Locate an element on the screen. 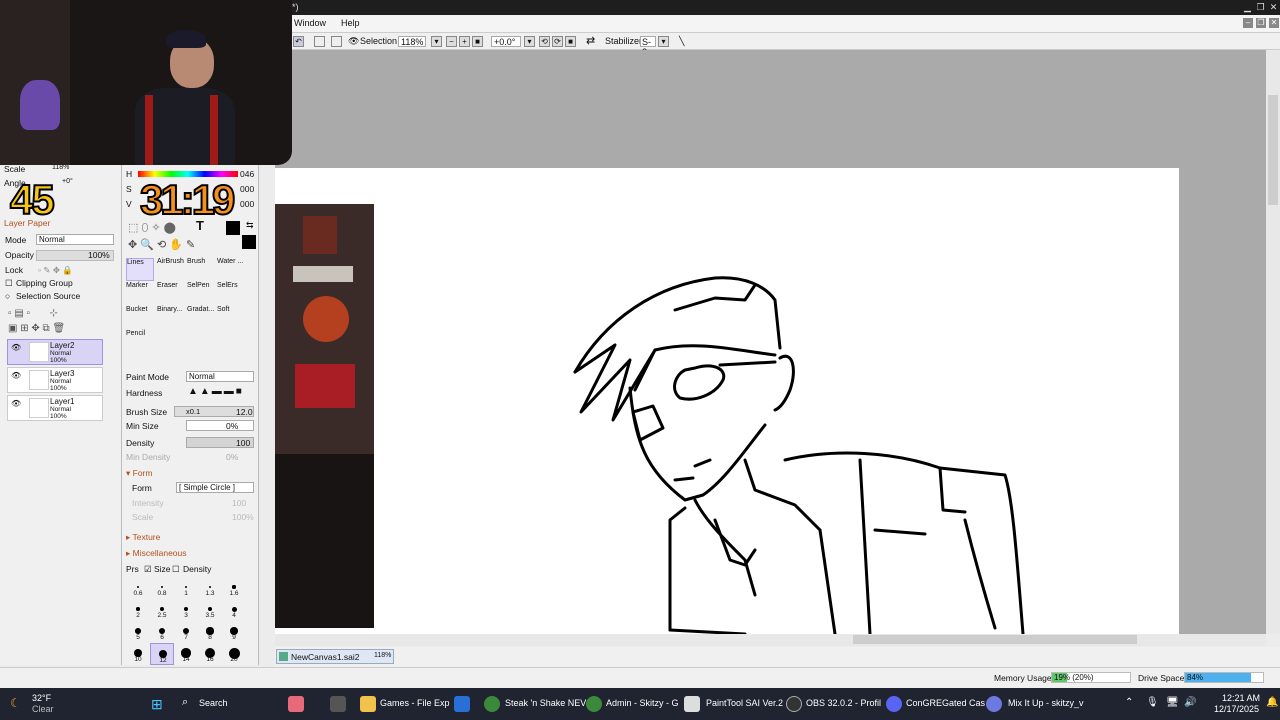 This screenshot has height=720, width=1280. min-size-slider is located at coordinates (220, 425).